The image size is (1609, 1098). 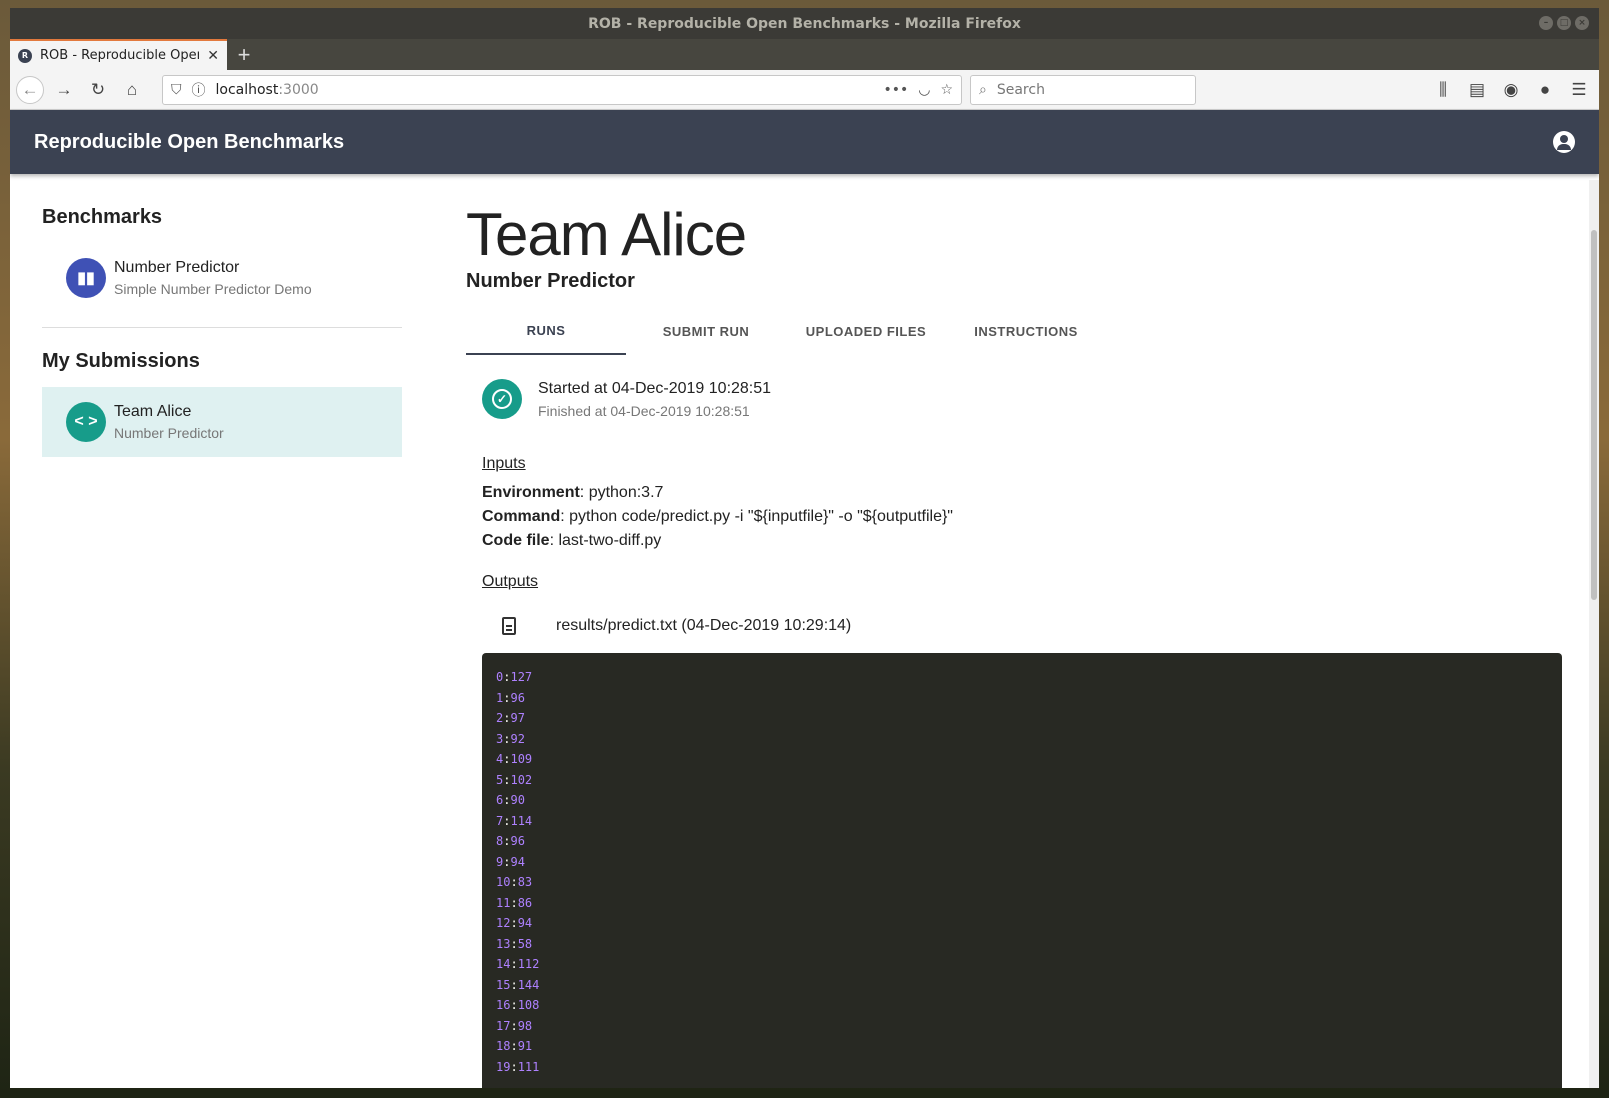 I want to click on output-line-value: 111, so click(x=528, y=1066).